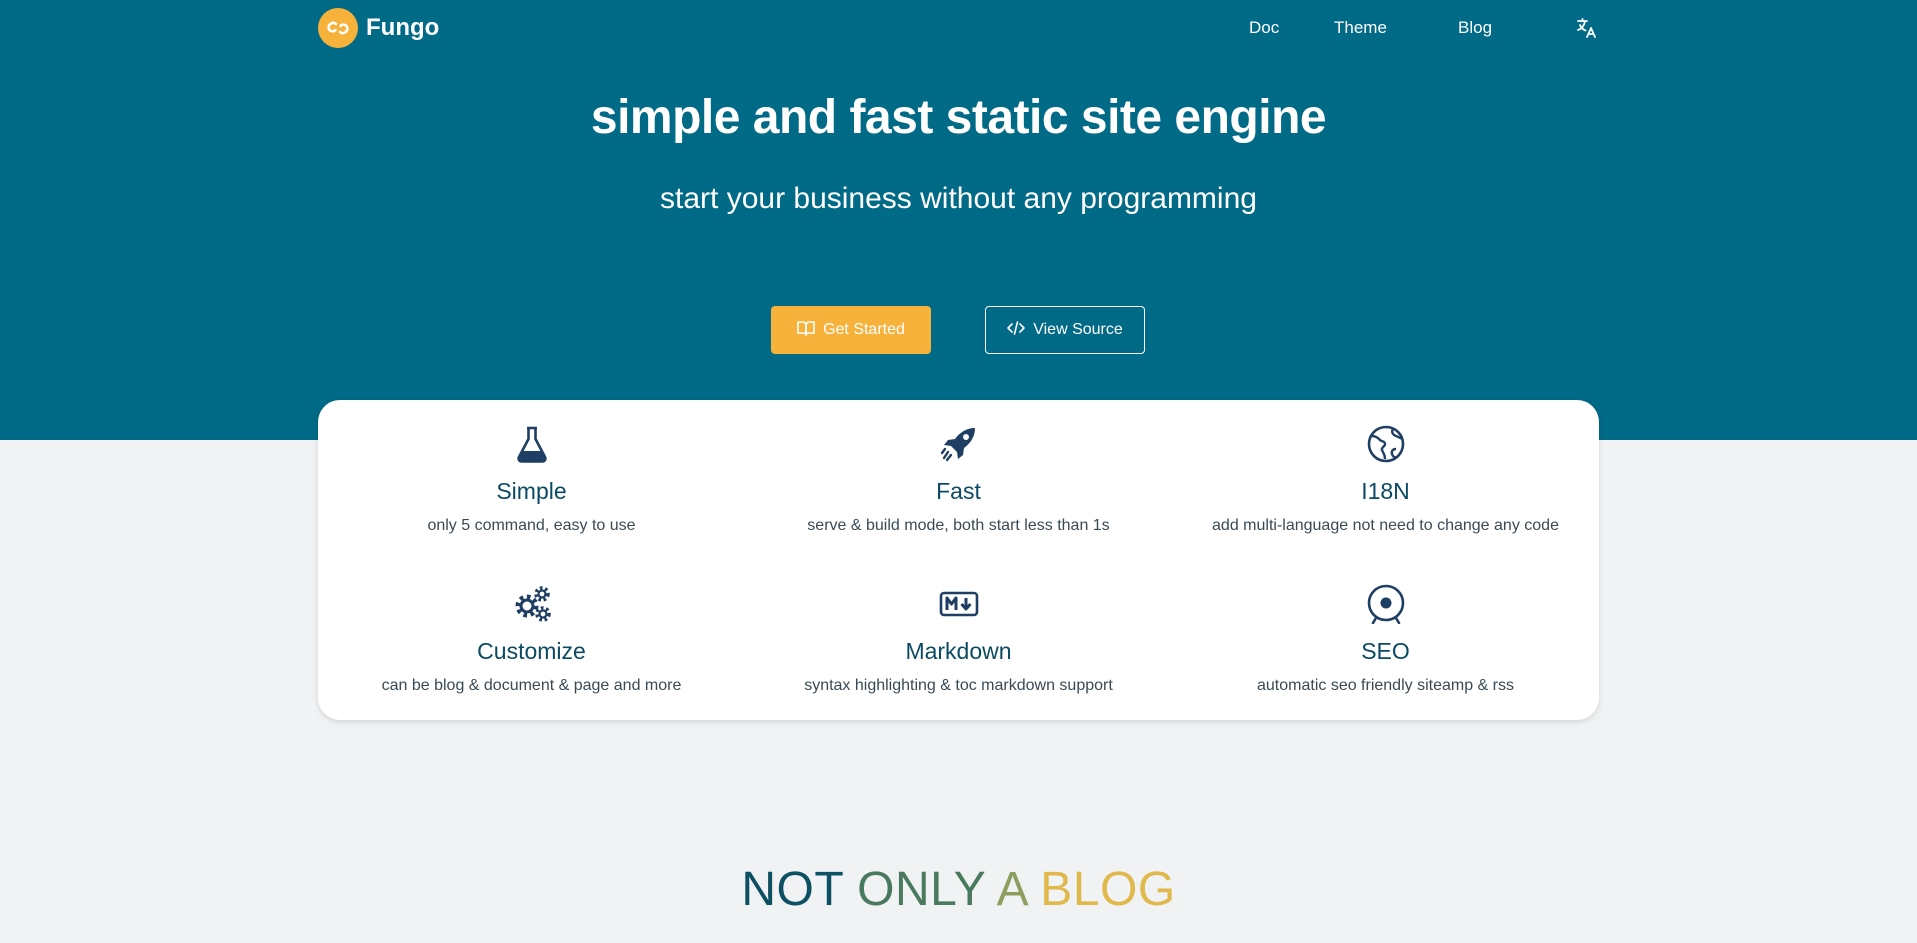 This screenshot has width=1917, height=943. Describe the element at coordinates (533, 604) in the screenshot. I see `gears-icon` at that location.